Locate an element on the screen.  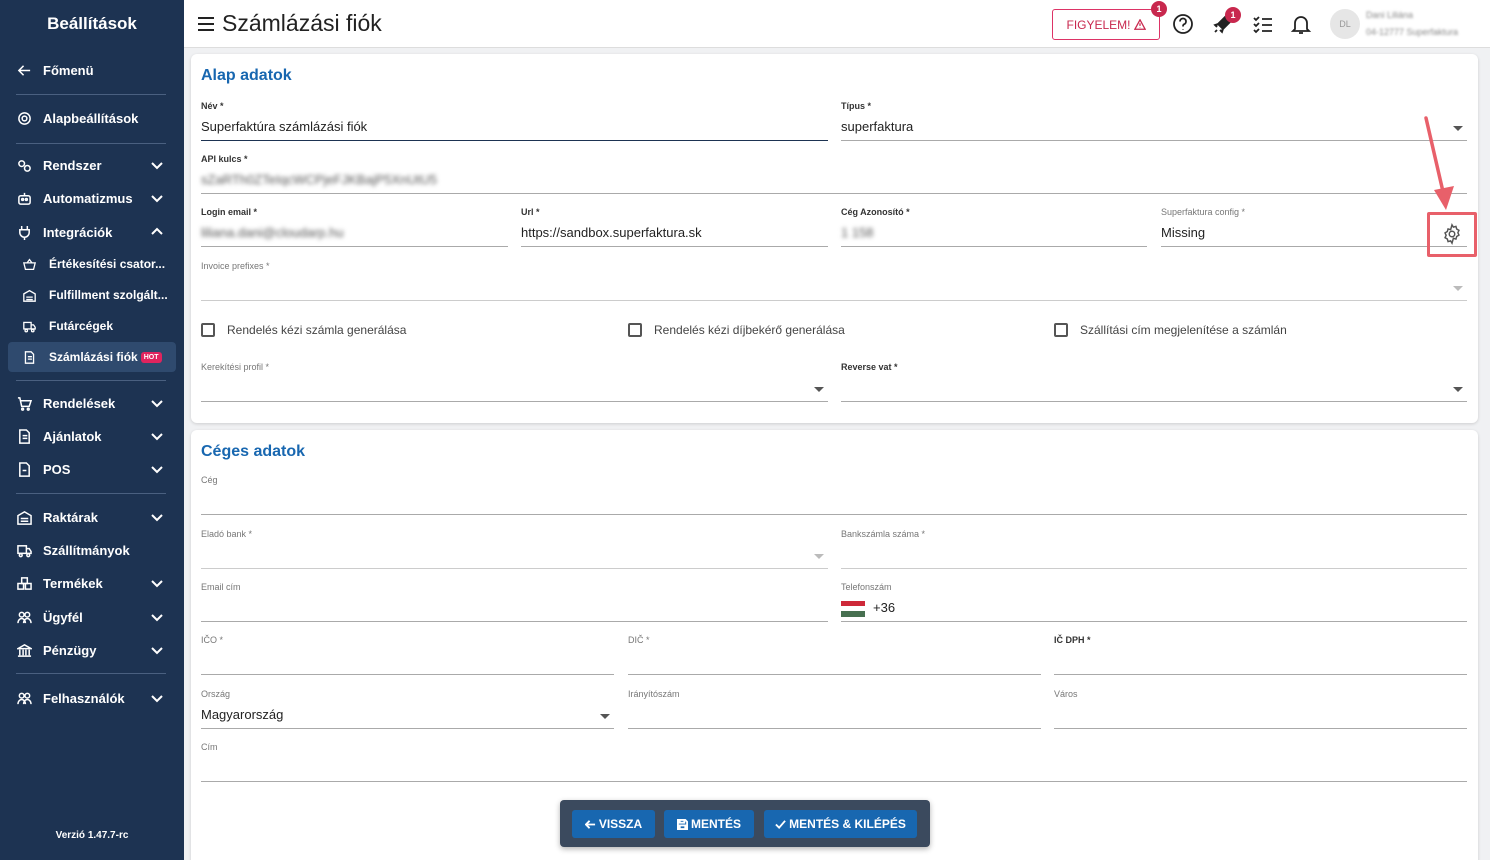
kerekitesi-profil-select: Kerekítési profil * is located at coordinates (514, 382).